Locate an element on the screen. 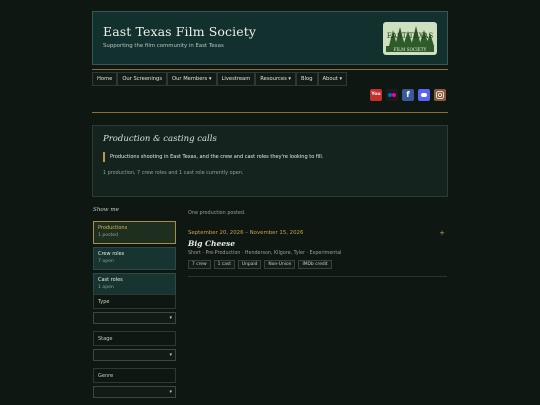 This screenshot has width=540, height=405. production-title: Big Cheese is located at coordinates (211, 243).